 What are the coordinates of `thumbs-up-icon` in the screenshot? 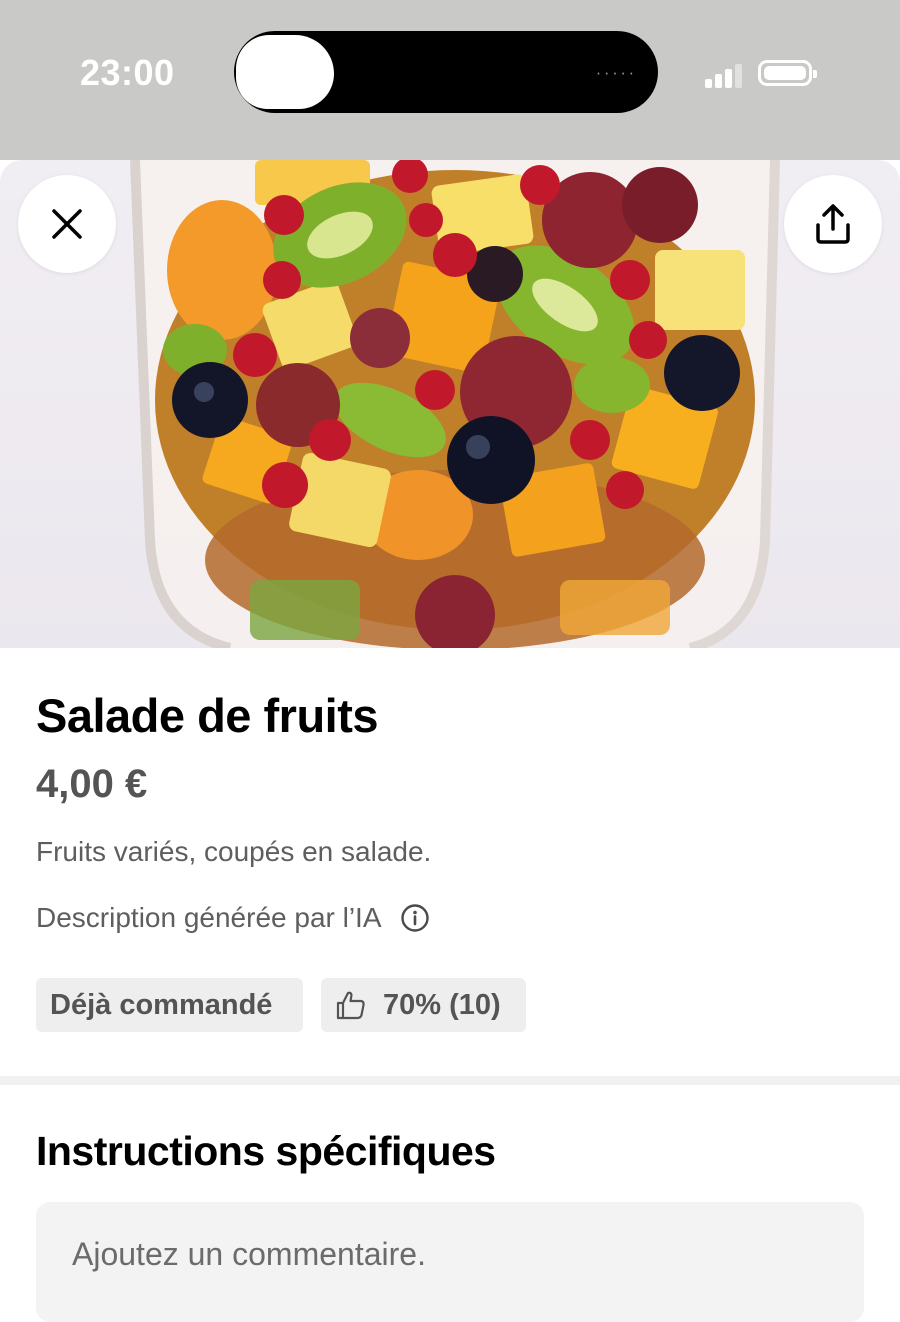 It's located at (350, 1005).